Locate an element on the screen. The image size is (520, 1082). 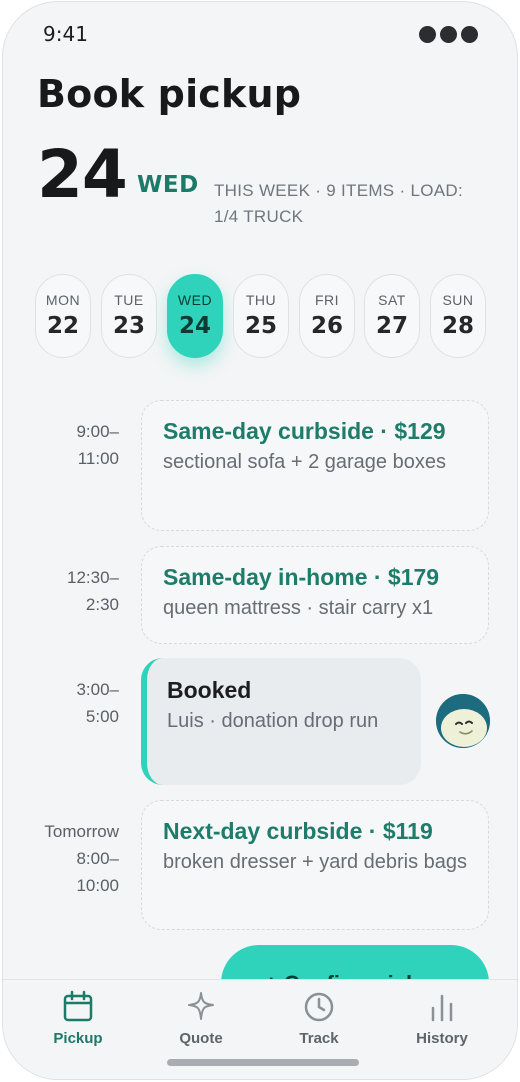
day-pill-mon: MON 22 is located at coordinates (63, 316).